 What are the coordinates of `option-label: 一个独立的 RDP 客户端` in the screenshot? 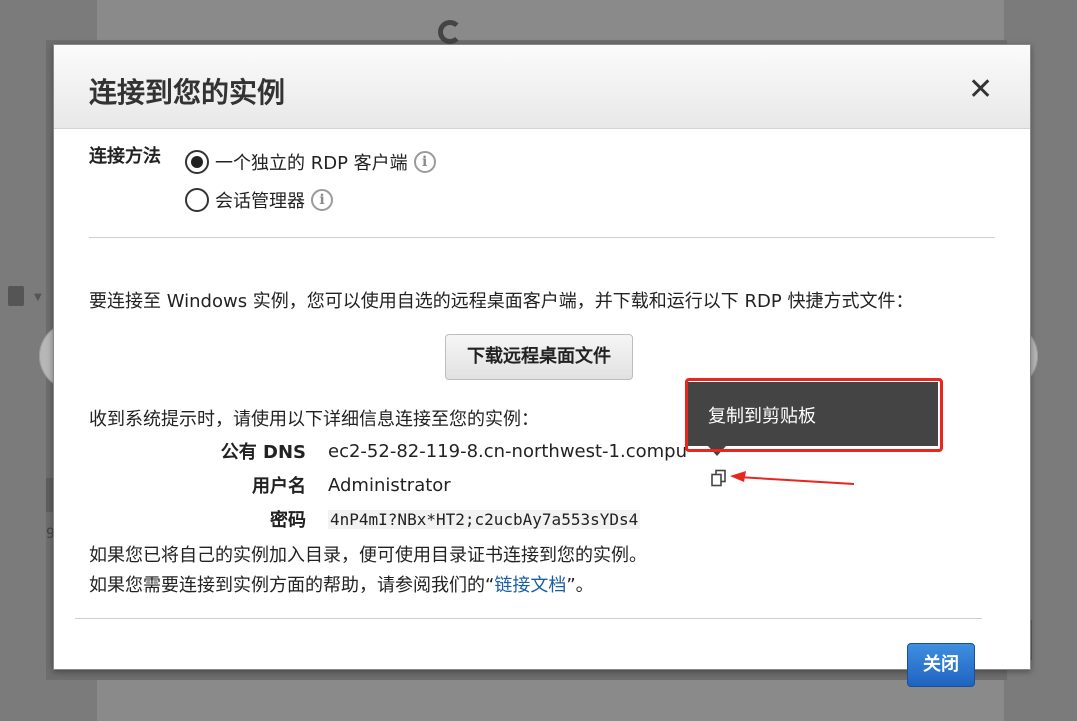 It's located at (311, 163).